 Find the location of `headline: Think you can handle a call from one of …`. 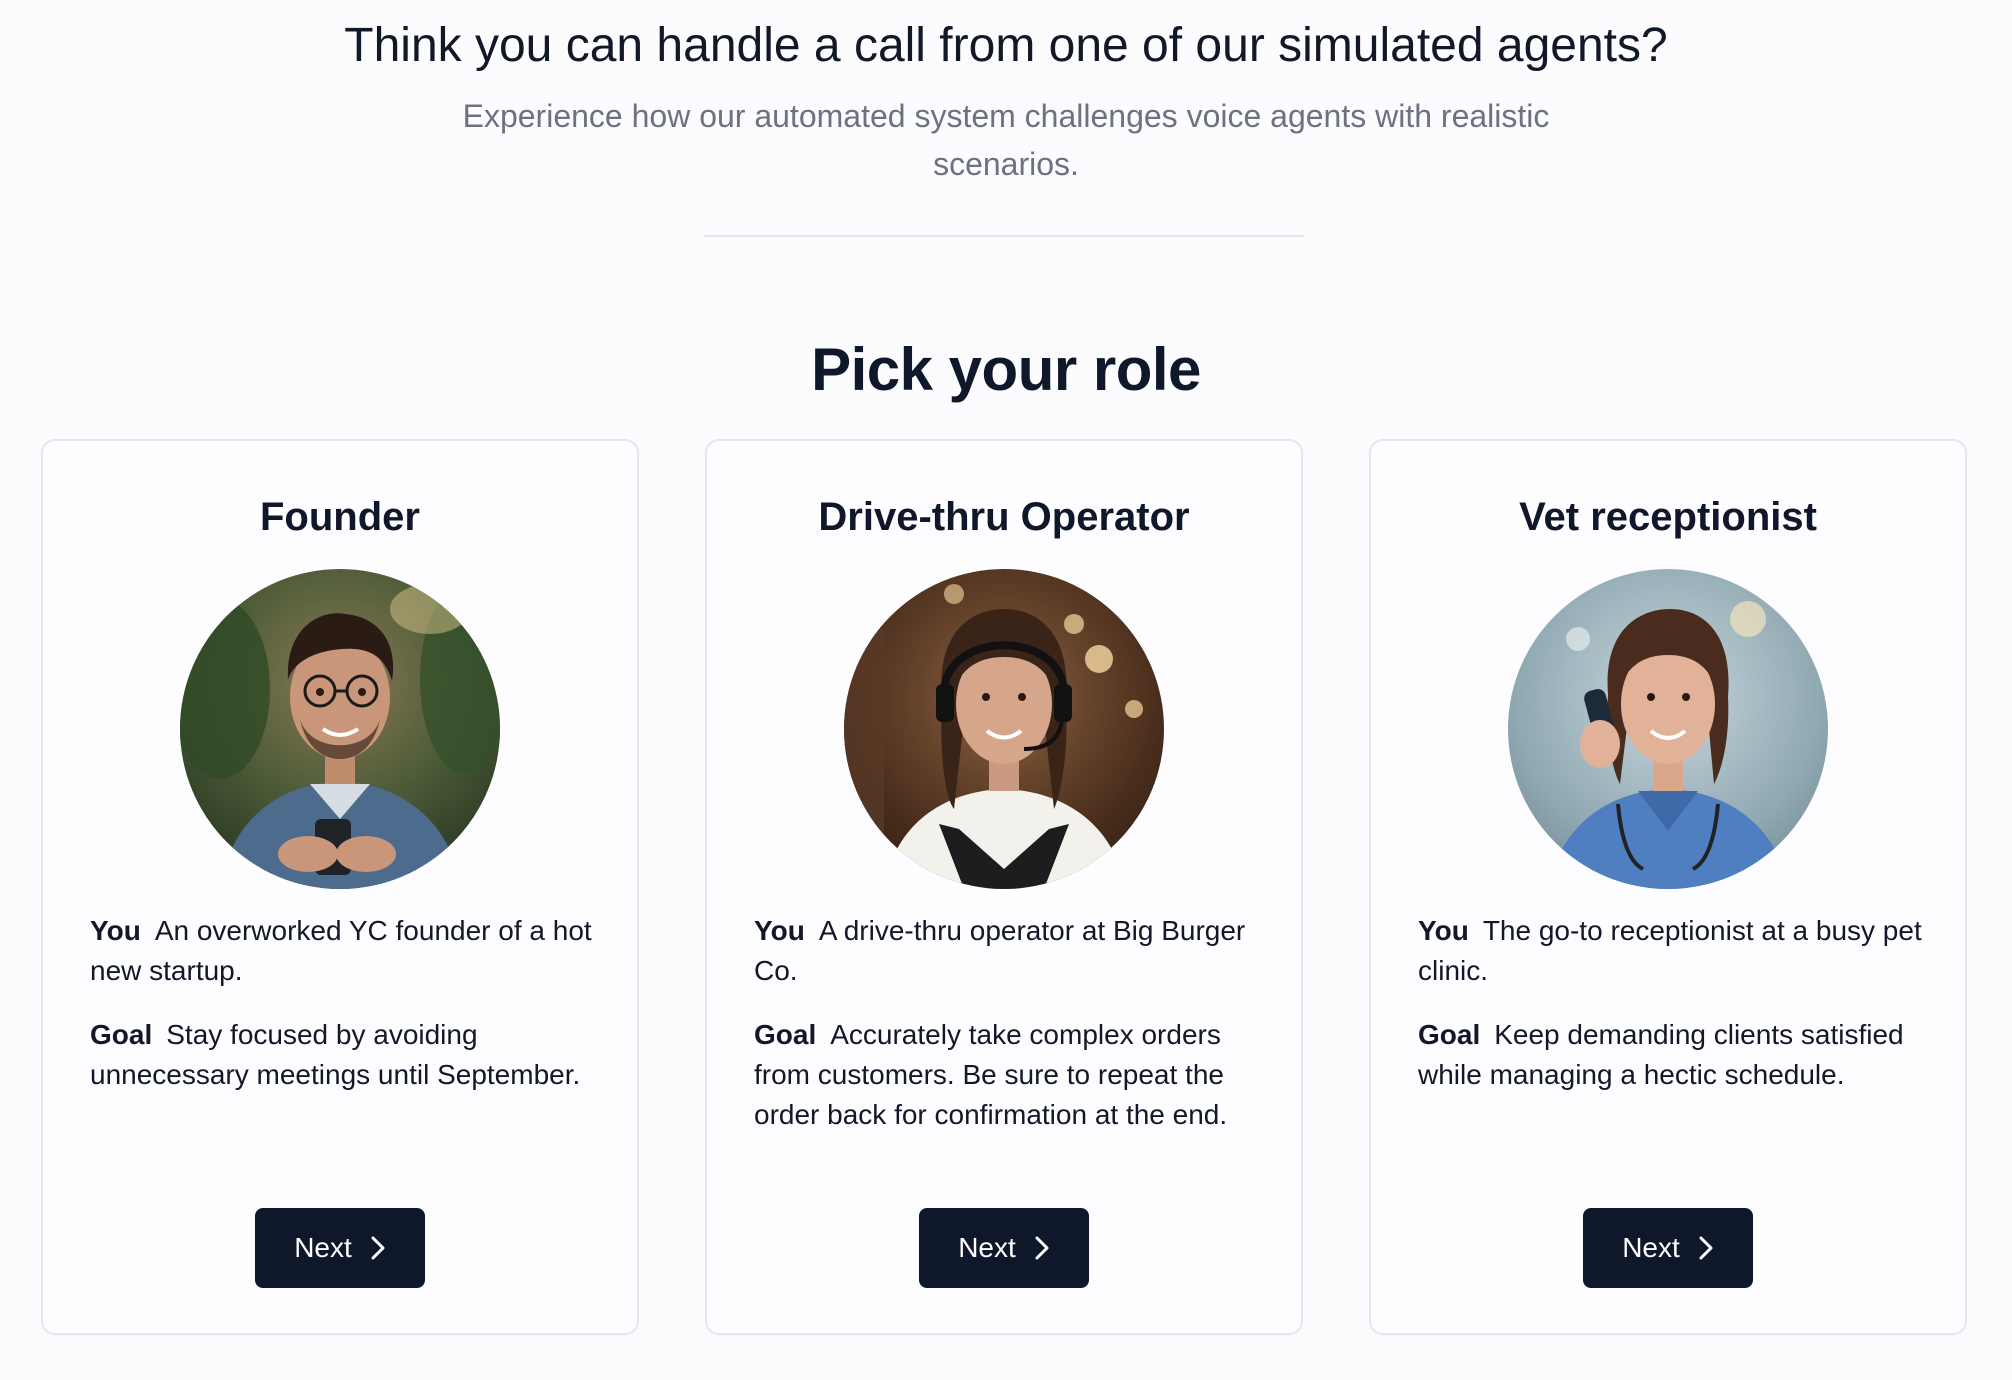

headline: Think you can handle a call from one of … is located at coordinates (1006, 45).